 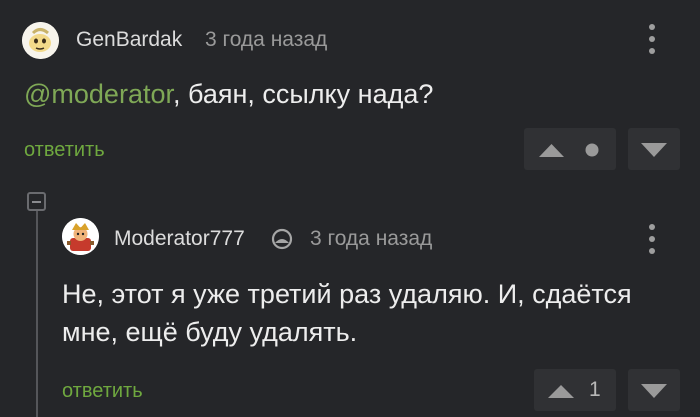 What do you see at coordinates (98, 94) in the screenshot?
I see `user-mention-link: @moderator` at bounding box center [98, 94].